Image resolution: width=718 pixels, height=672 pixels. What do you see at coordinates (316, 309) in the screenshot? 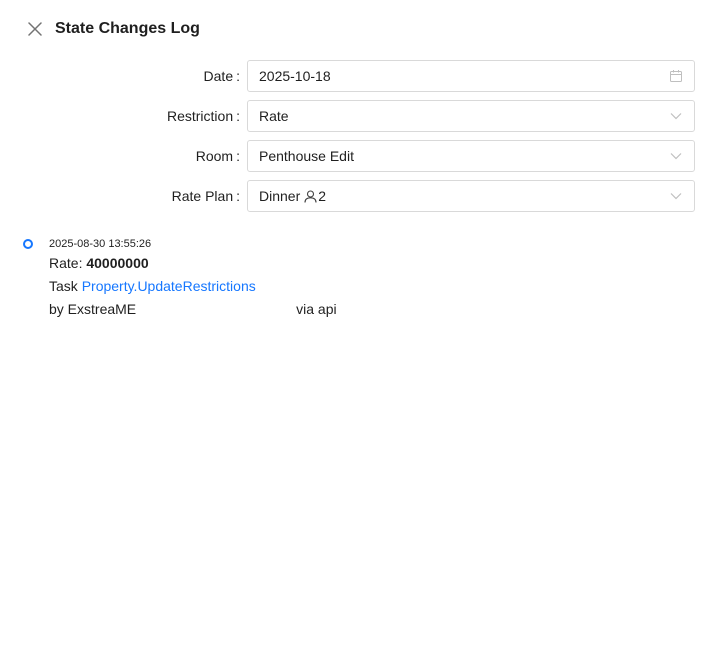
I see `via-text: via api` at bounding box center [316, 309].